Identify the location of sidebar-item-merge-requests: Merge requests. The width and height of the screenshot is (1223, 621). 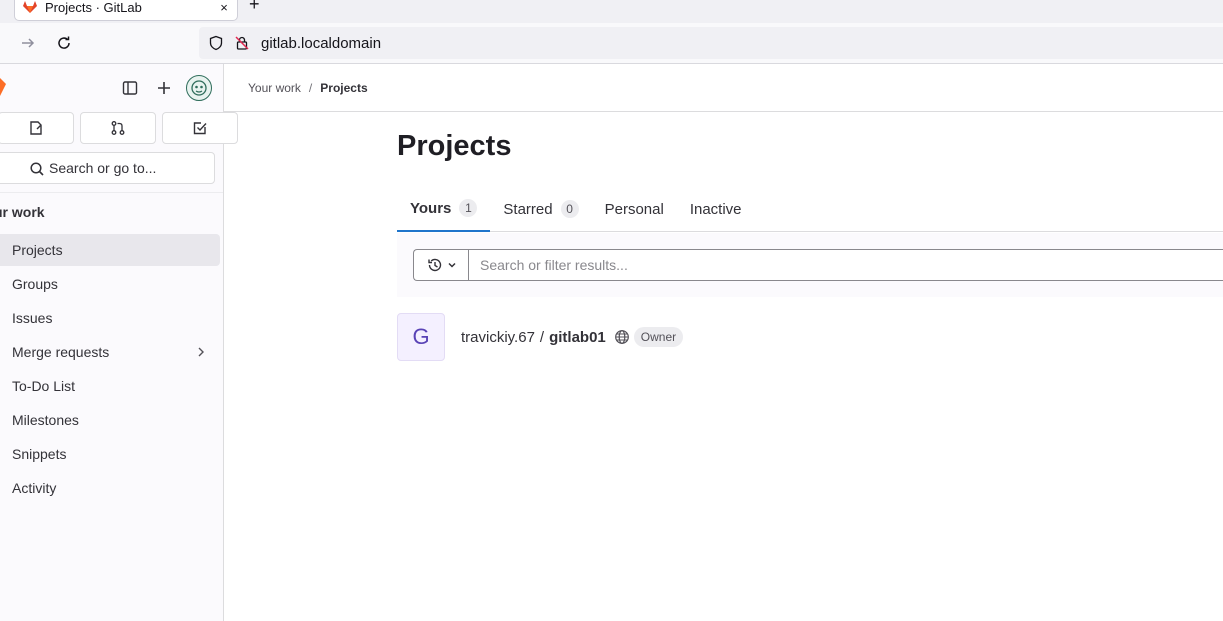
(110, 352).